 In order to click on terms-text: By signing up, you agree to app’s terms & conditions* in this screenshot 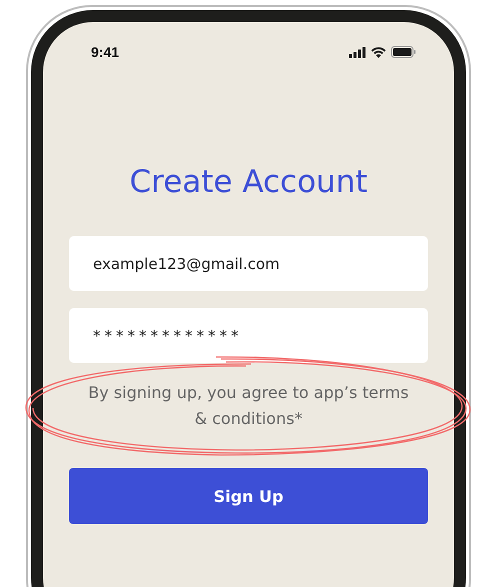, I will do `click(248, 406)`.